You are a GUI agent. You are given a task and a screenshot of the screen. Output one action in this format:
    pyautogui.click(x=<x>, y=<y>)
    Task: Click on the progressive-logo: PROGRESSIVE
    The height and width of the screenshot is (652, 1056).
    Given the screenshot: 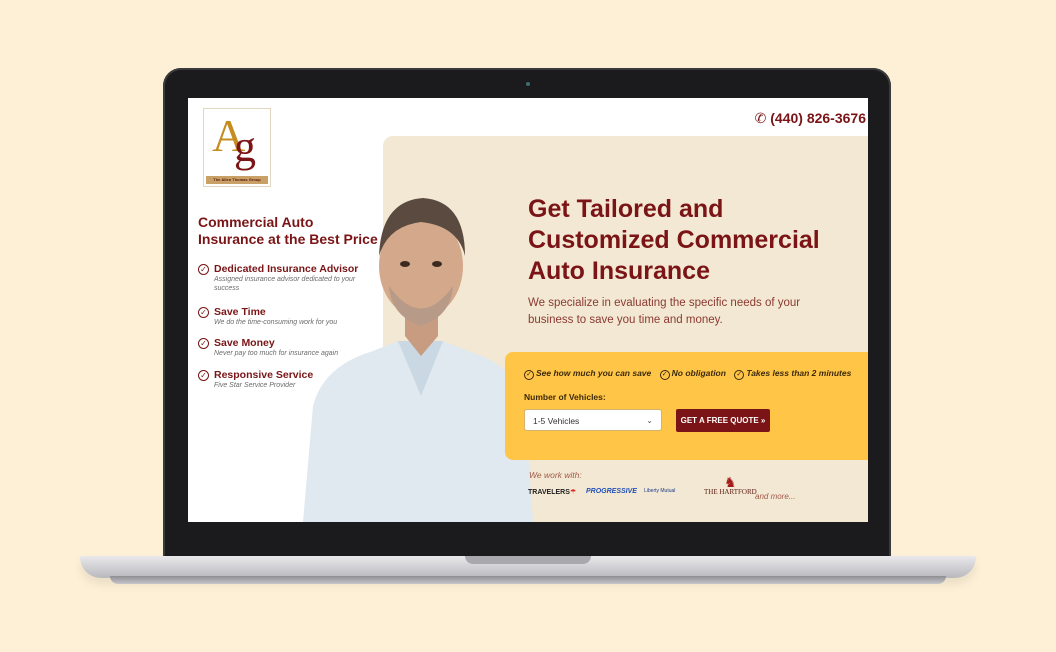 What is the action you would take?
    pyautogui.click(x=611, y=491)
    